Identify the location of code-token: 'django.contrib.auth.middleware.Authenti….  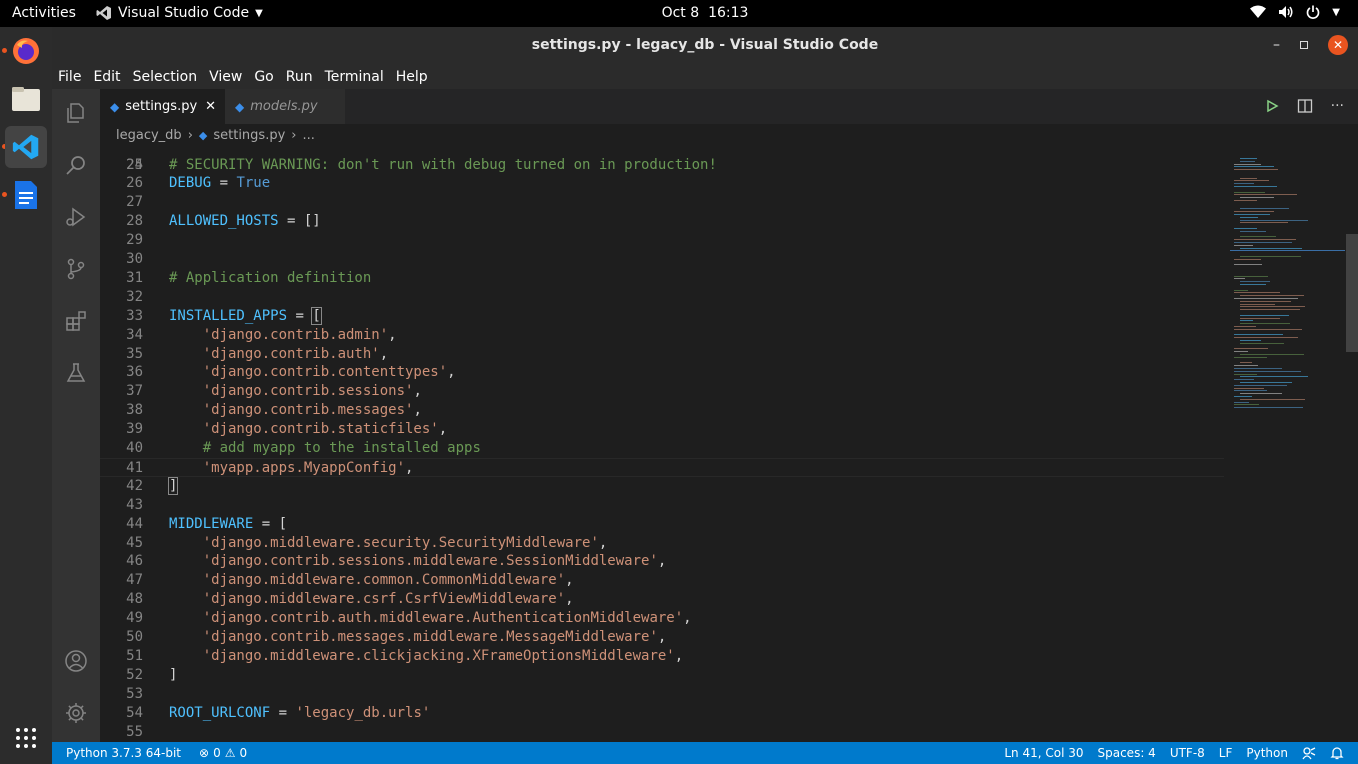
(443, 618).